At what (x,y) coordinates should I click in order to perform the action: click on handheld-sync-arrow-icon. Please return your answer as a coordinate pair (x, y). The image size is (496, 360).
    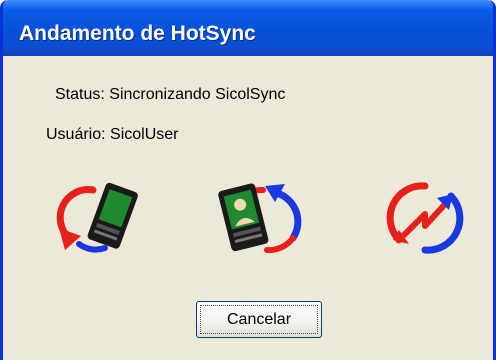
    Looking at the image, I should click on (97, 217).